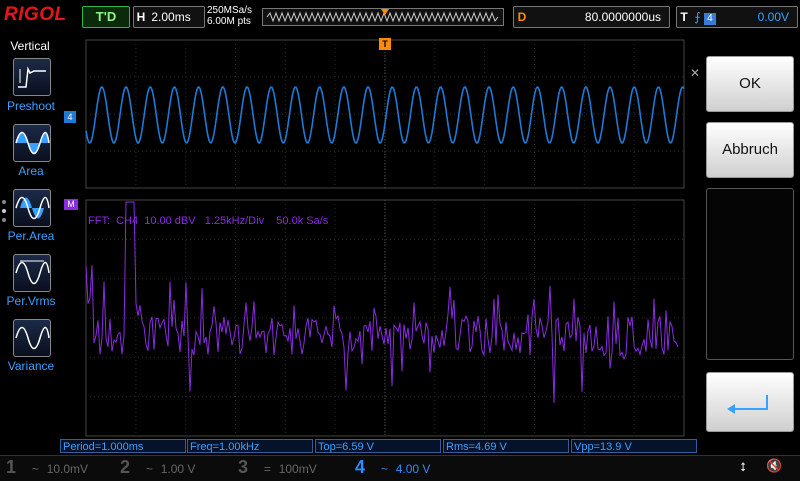  I want to click on trigger-level: 0.00V, so click(773, 17).